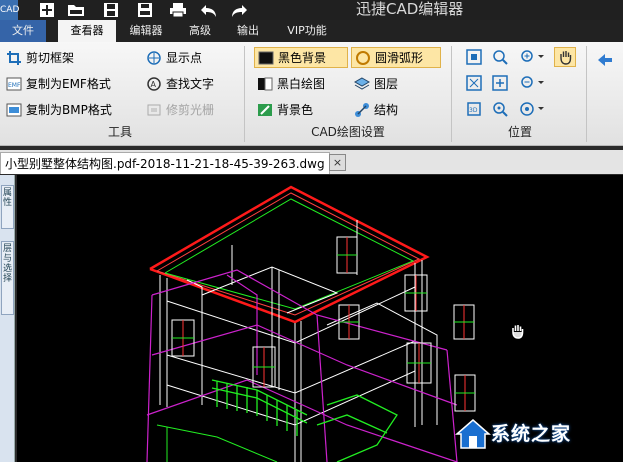 The width and height of the screenshot is (623, 462). What do you see at coordinates (410, 9) in the screenshot?
I see `app-title: 迅捷CAD编辑器` at bounding box center [410, 9].